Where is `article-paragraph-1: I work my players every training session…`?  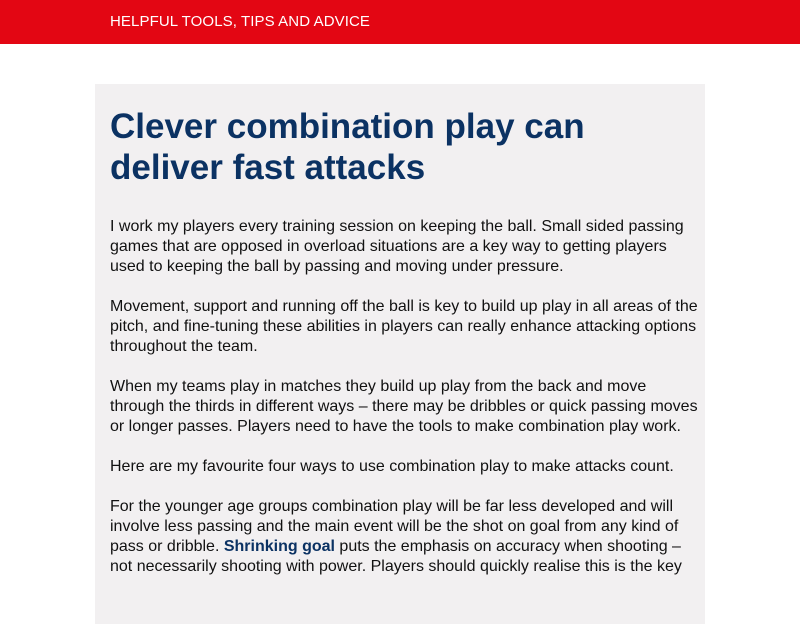 article-paragraph-1: I work my players every training session… is located at coordinates (397, 246).